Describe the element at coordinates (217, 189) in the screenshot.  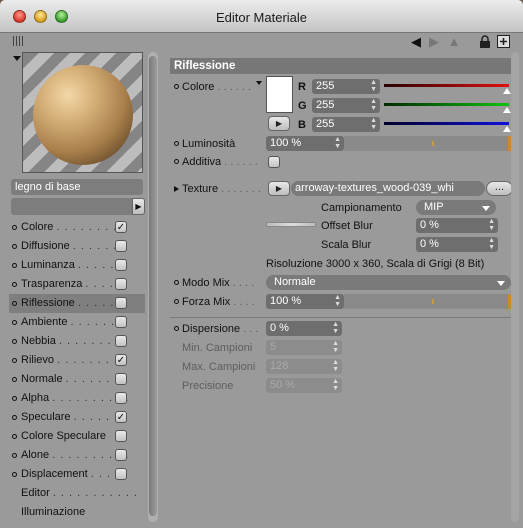
I see `texture-label: Texture . . . . . . .` at that location.